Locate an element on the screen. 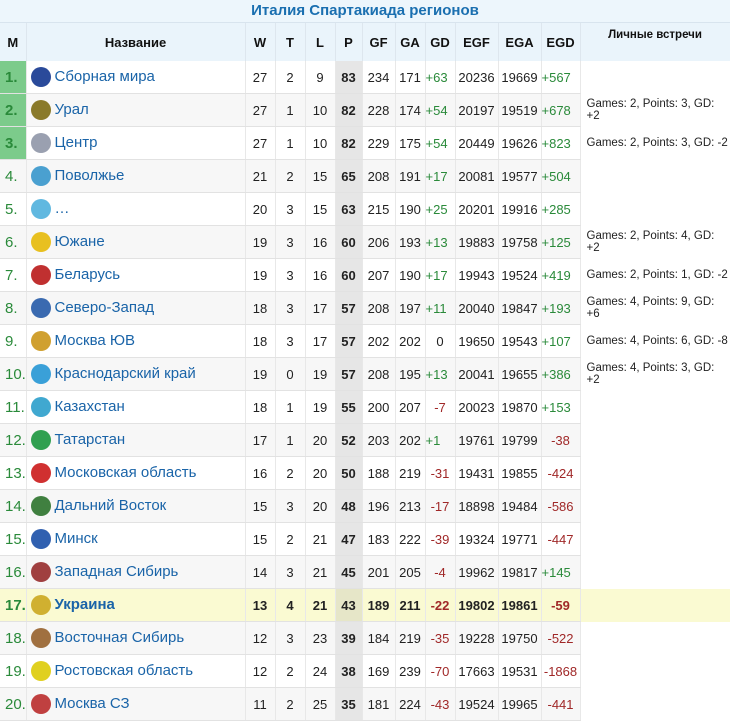 Image resolution: width=730 pixels, height=721 pixels. team-link: Казахстан is located at coordinates (90, 406).